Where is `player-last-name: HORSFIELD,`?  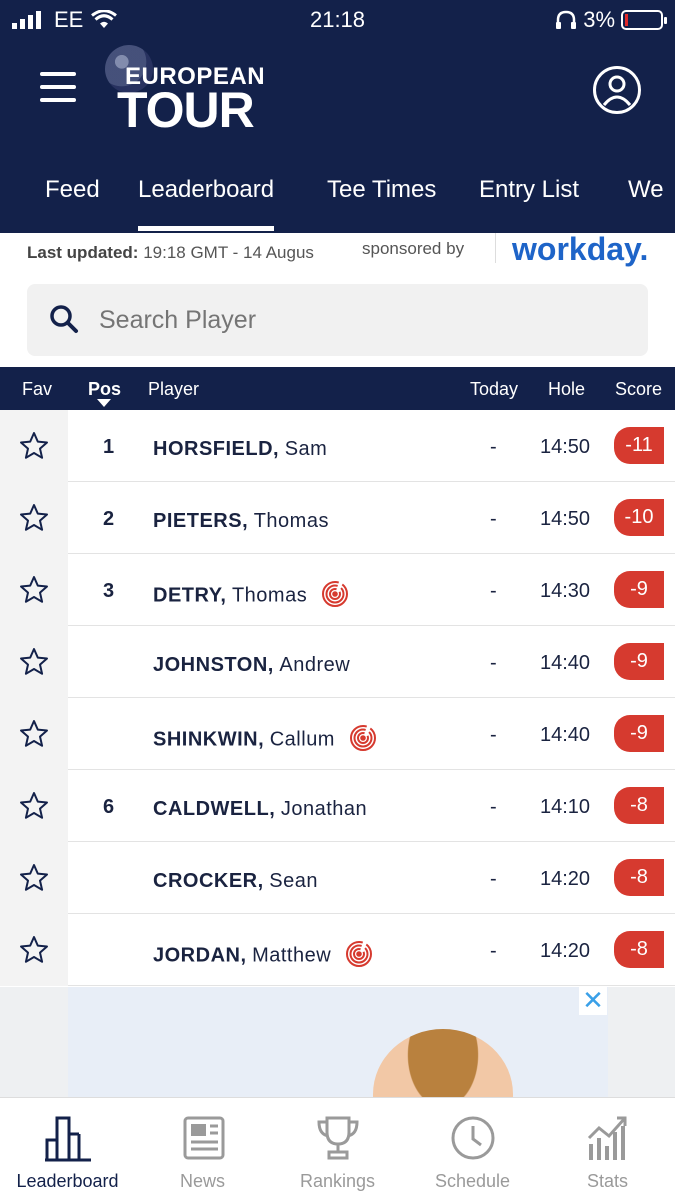
player-last-name: HORSFIELD, is located at coordinates (216, 449).